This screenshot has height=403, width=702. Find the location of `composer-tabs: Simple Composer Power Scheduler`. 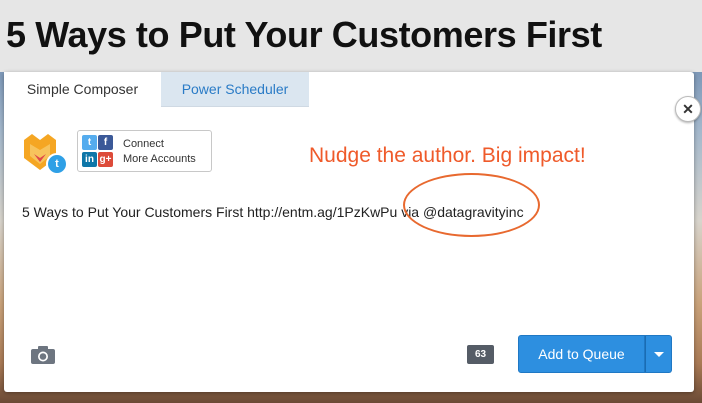

composer-tabs: Simple Composer Power Scheduler is located at coordinates (349, 89).